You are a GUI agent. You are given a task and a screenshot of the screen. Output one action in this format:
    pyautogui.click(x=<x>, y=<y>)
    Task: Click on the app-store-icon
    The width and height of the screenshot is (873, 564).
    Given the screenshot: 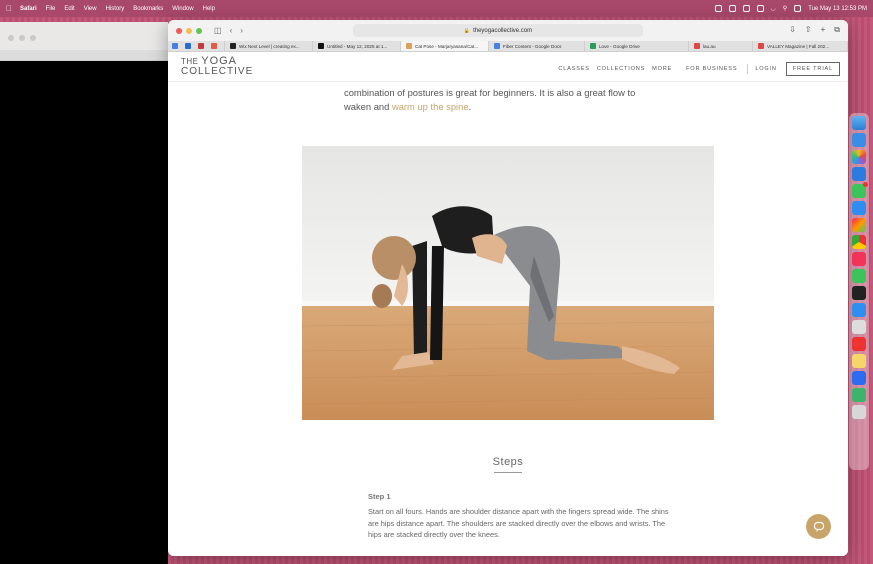 What is the action you would take?
    pyautogui.click(x=859, y=208)
    